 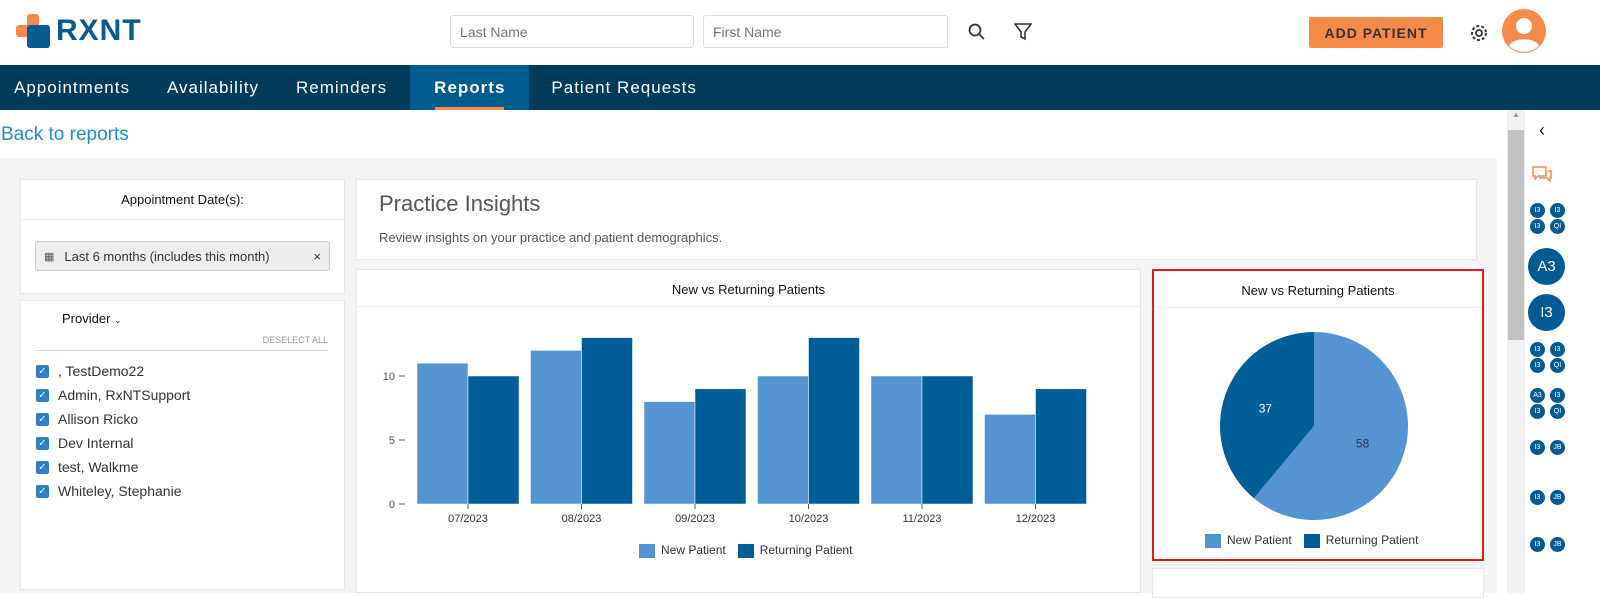 I want to click on provider-name: Dev Internal, so click(x=96, y=443).